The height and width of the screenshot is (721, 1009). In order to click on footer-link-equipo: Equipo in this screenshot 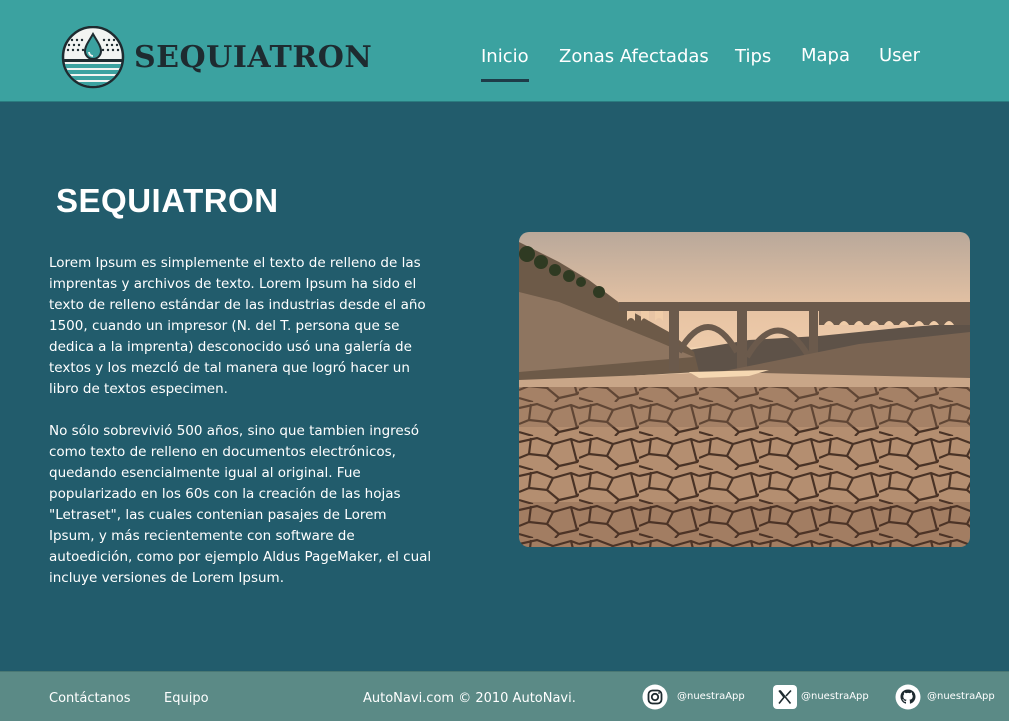, I will do `click(186, 698)`.